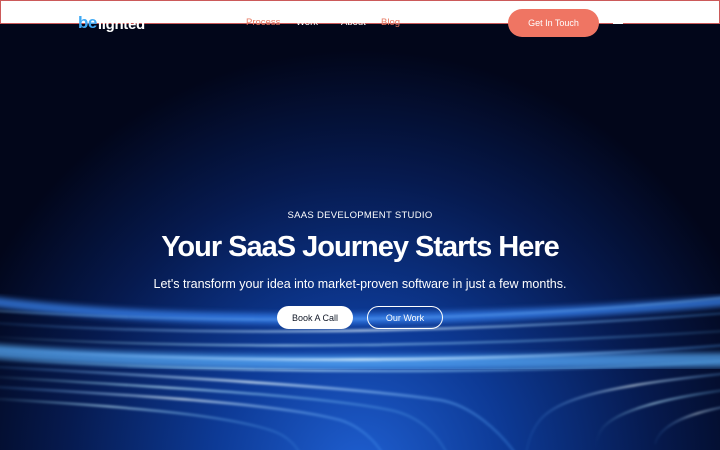 This screenshot has height=450, width=720. I want to click on hero-eyebrow: SAAS DEVELOPMENT STUDIO, so click(360, 215).